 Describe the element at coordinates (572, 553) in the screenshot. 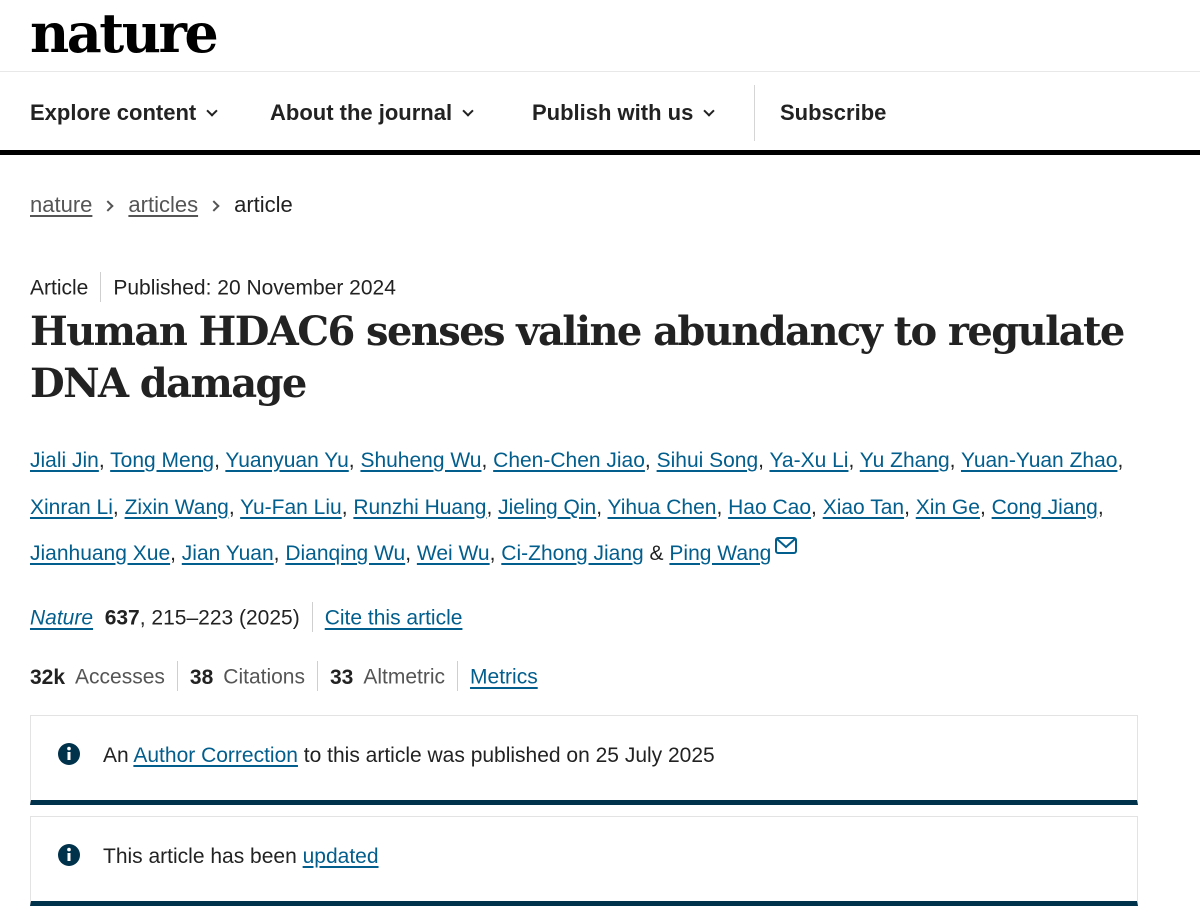

I see `author-link: Ci-Zhong Jiang` at that location.